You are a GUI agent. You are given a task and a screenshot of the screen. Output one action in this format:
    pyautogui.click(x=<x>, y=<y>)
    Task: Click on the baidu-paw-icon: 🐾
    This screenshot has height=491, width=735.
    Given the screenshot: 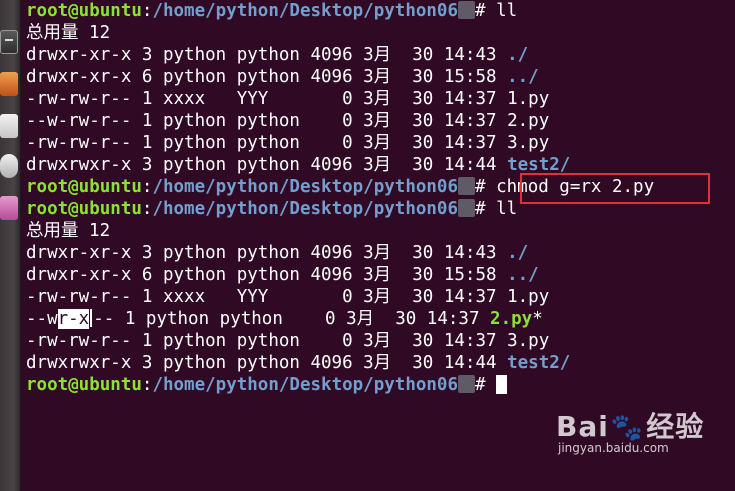 What is the action you would take?
    pyautogui.click(x=627, y=428)
    